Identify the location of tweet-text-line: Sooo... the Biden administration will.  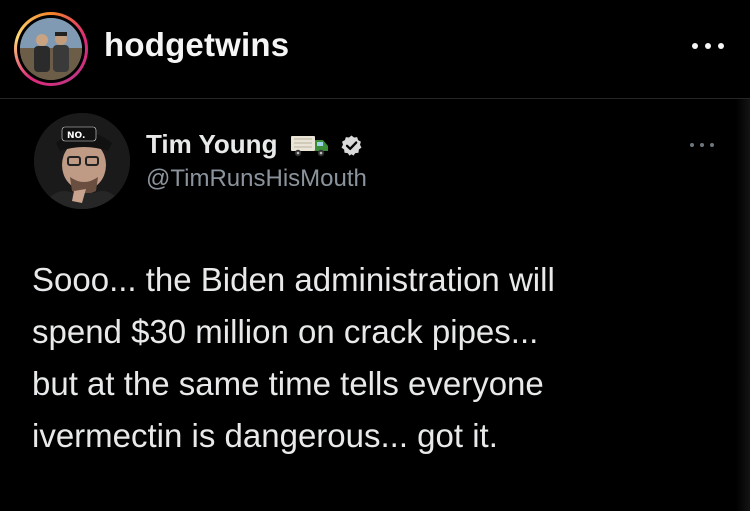
(293, 279).